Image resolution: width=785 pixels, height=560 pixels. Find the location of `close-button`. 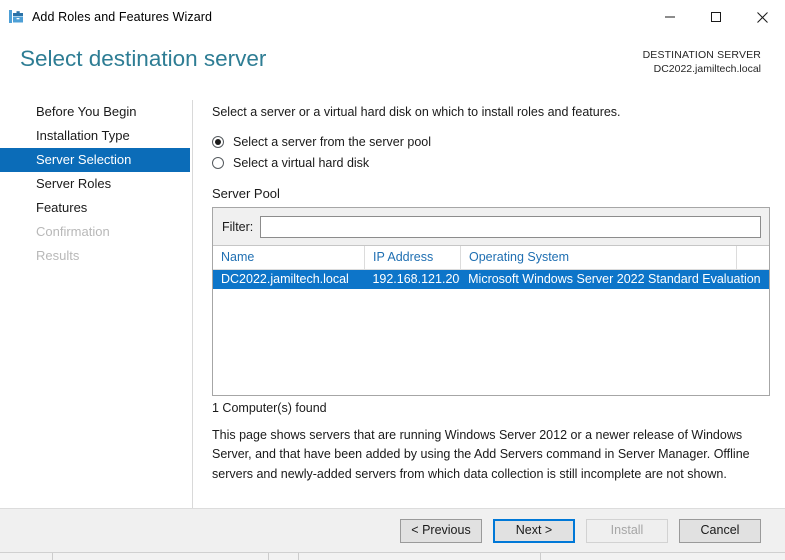

close-button is located at coordinates (762, 17).